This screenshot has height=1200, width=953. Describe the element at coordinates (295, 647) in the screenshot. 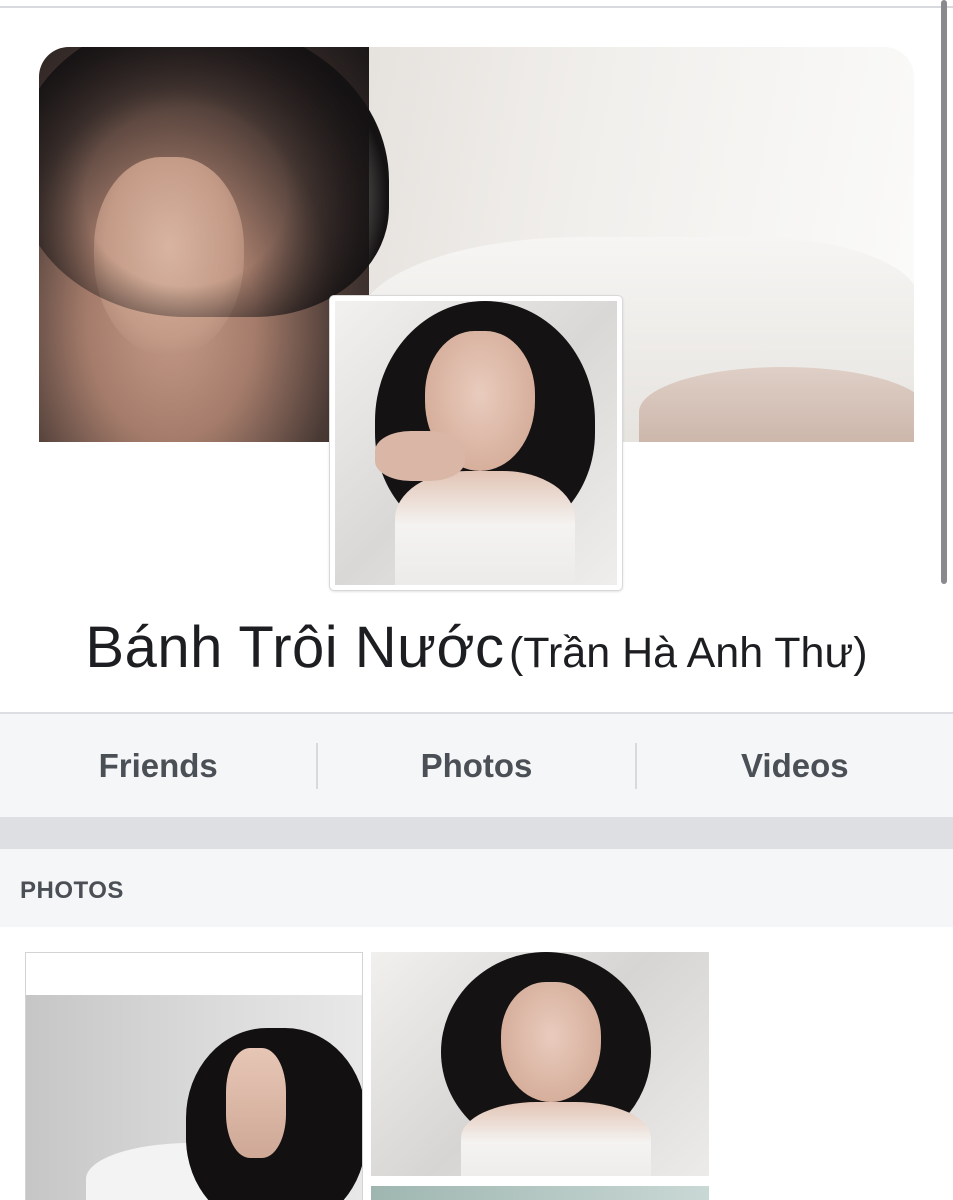

I see `profile-display-name: Bánh Trôi Nước` at that location.